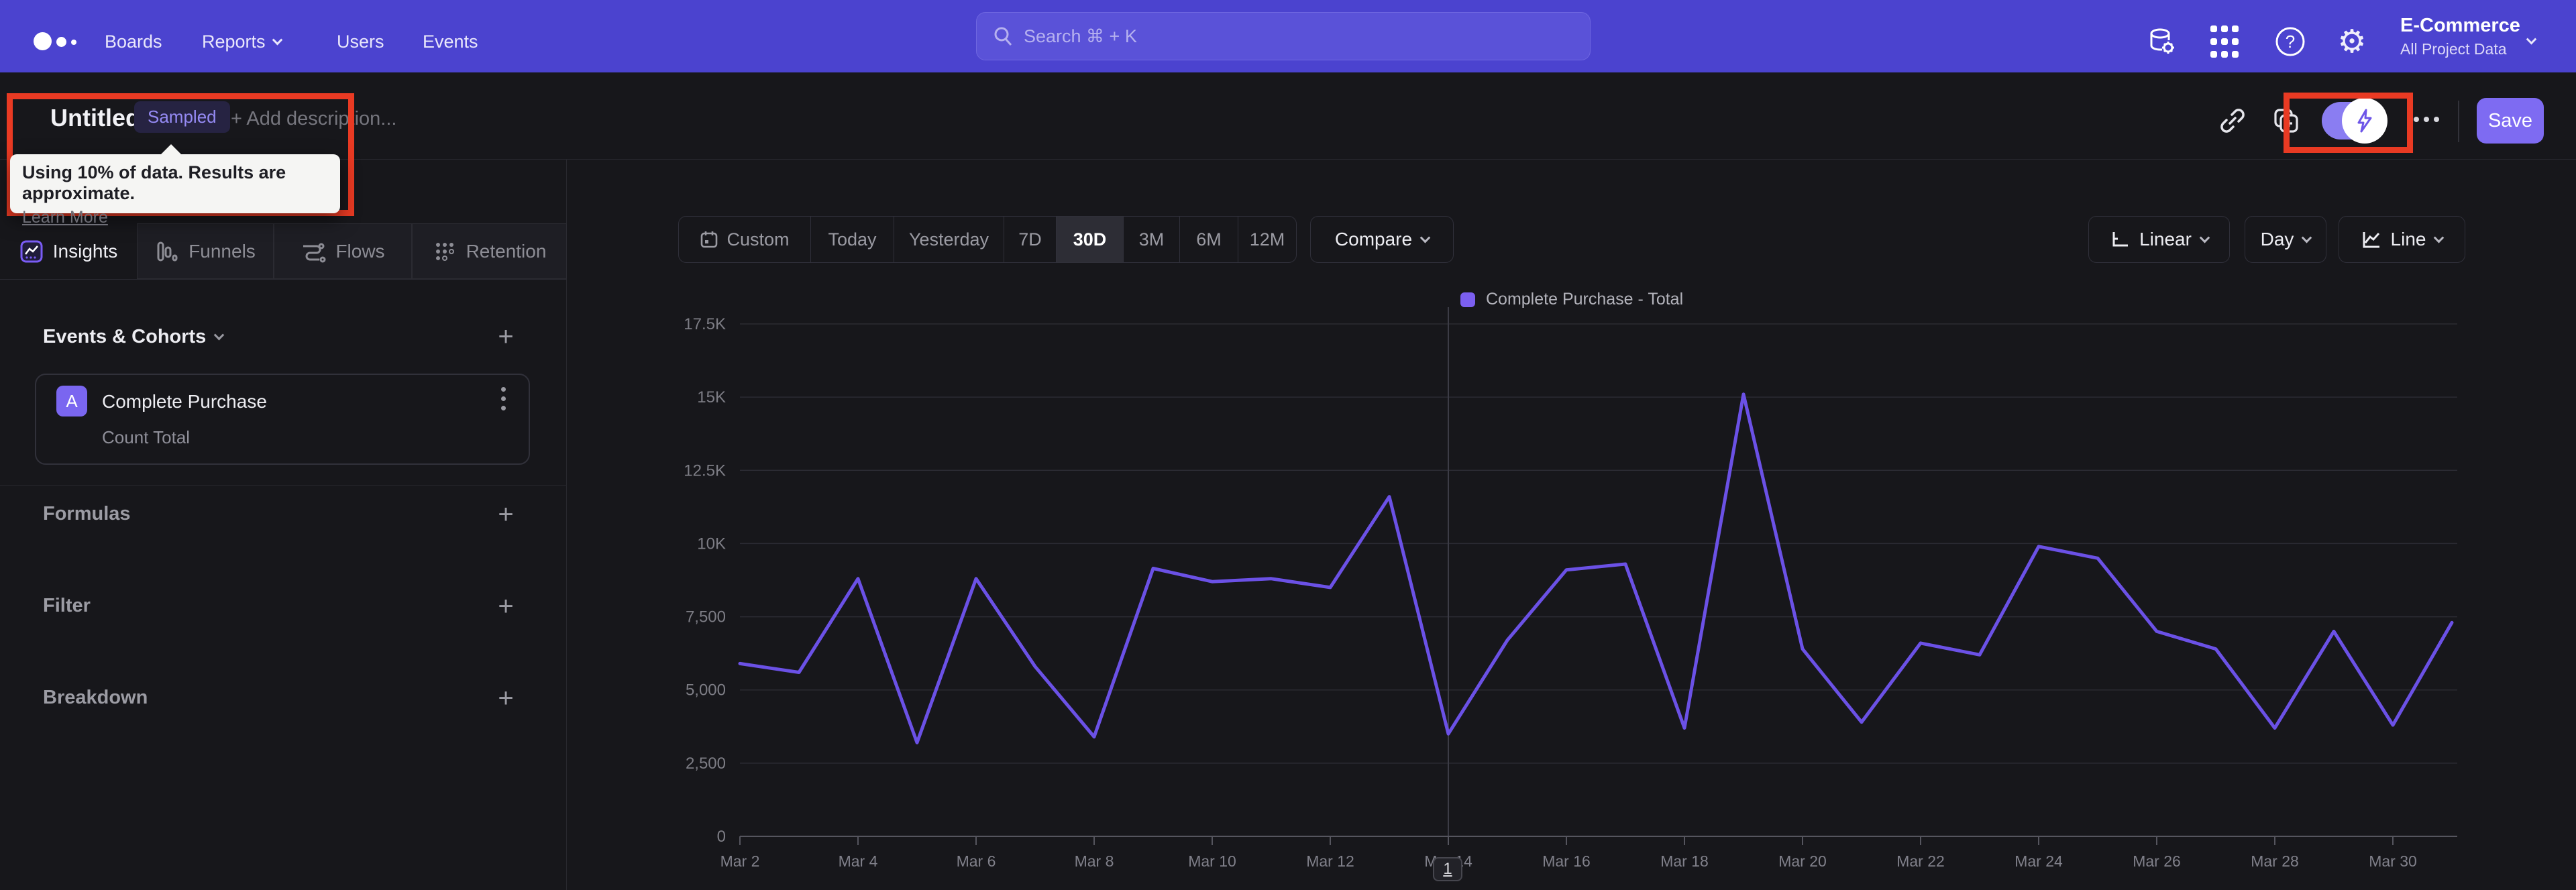  I want to click on search-icon, so click(1003, 36).